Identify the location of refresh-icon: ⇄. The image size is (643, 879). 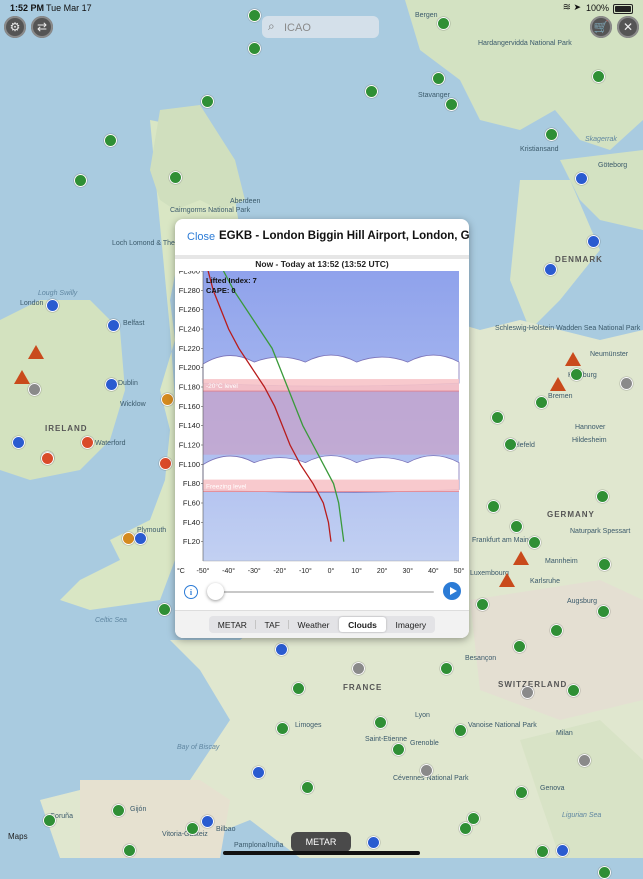
(42, 27).